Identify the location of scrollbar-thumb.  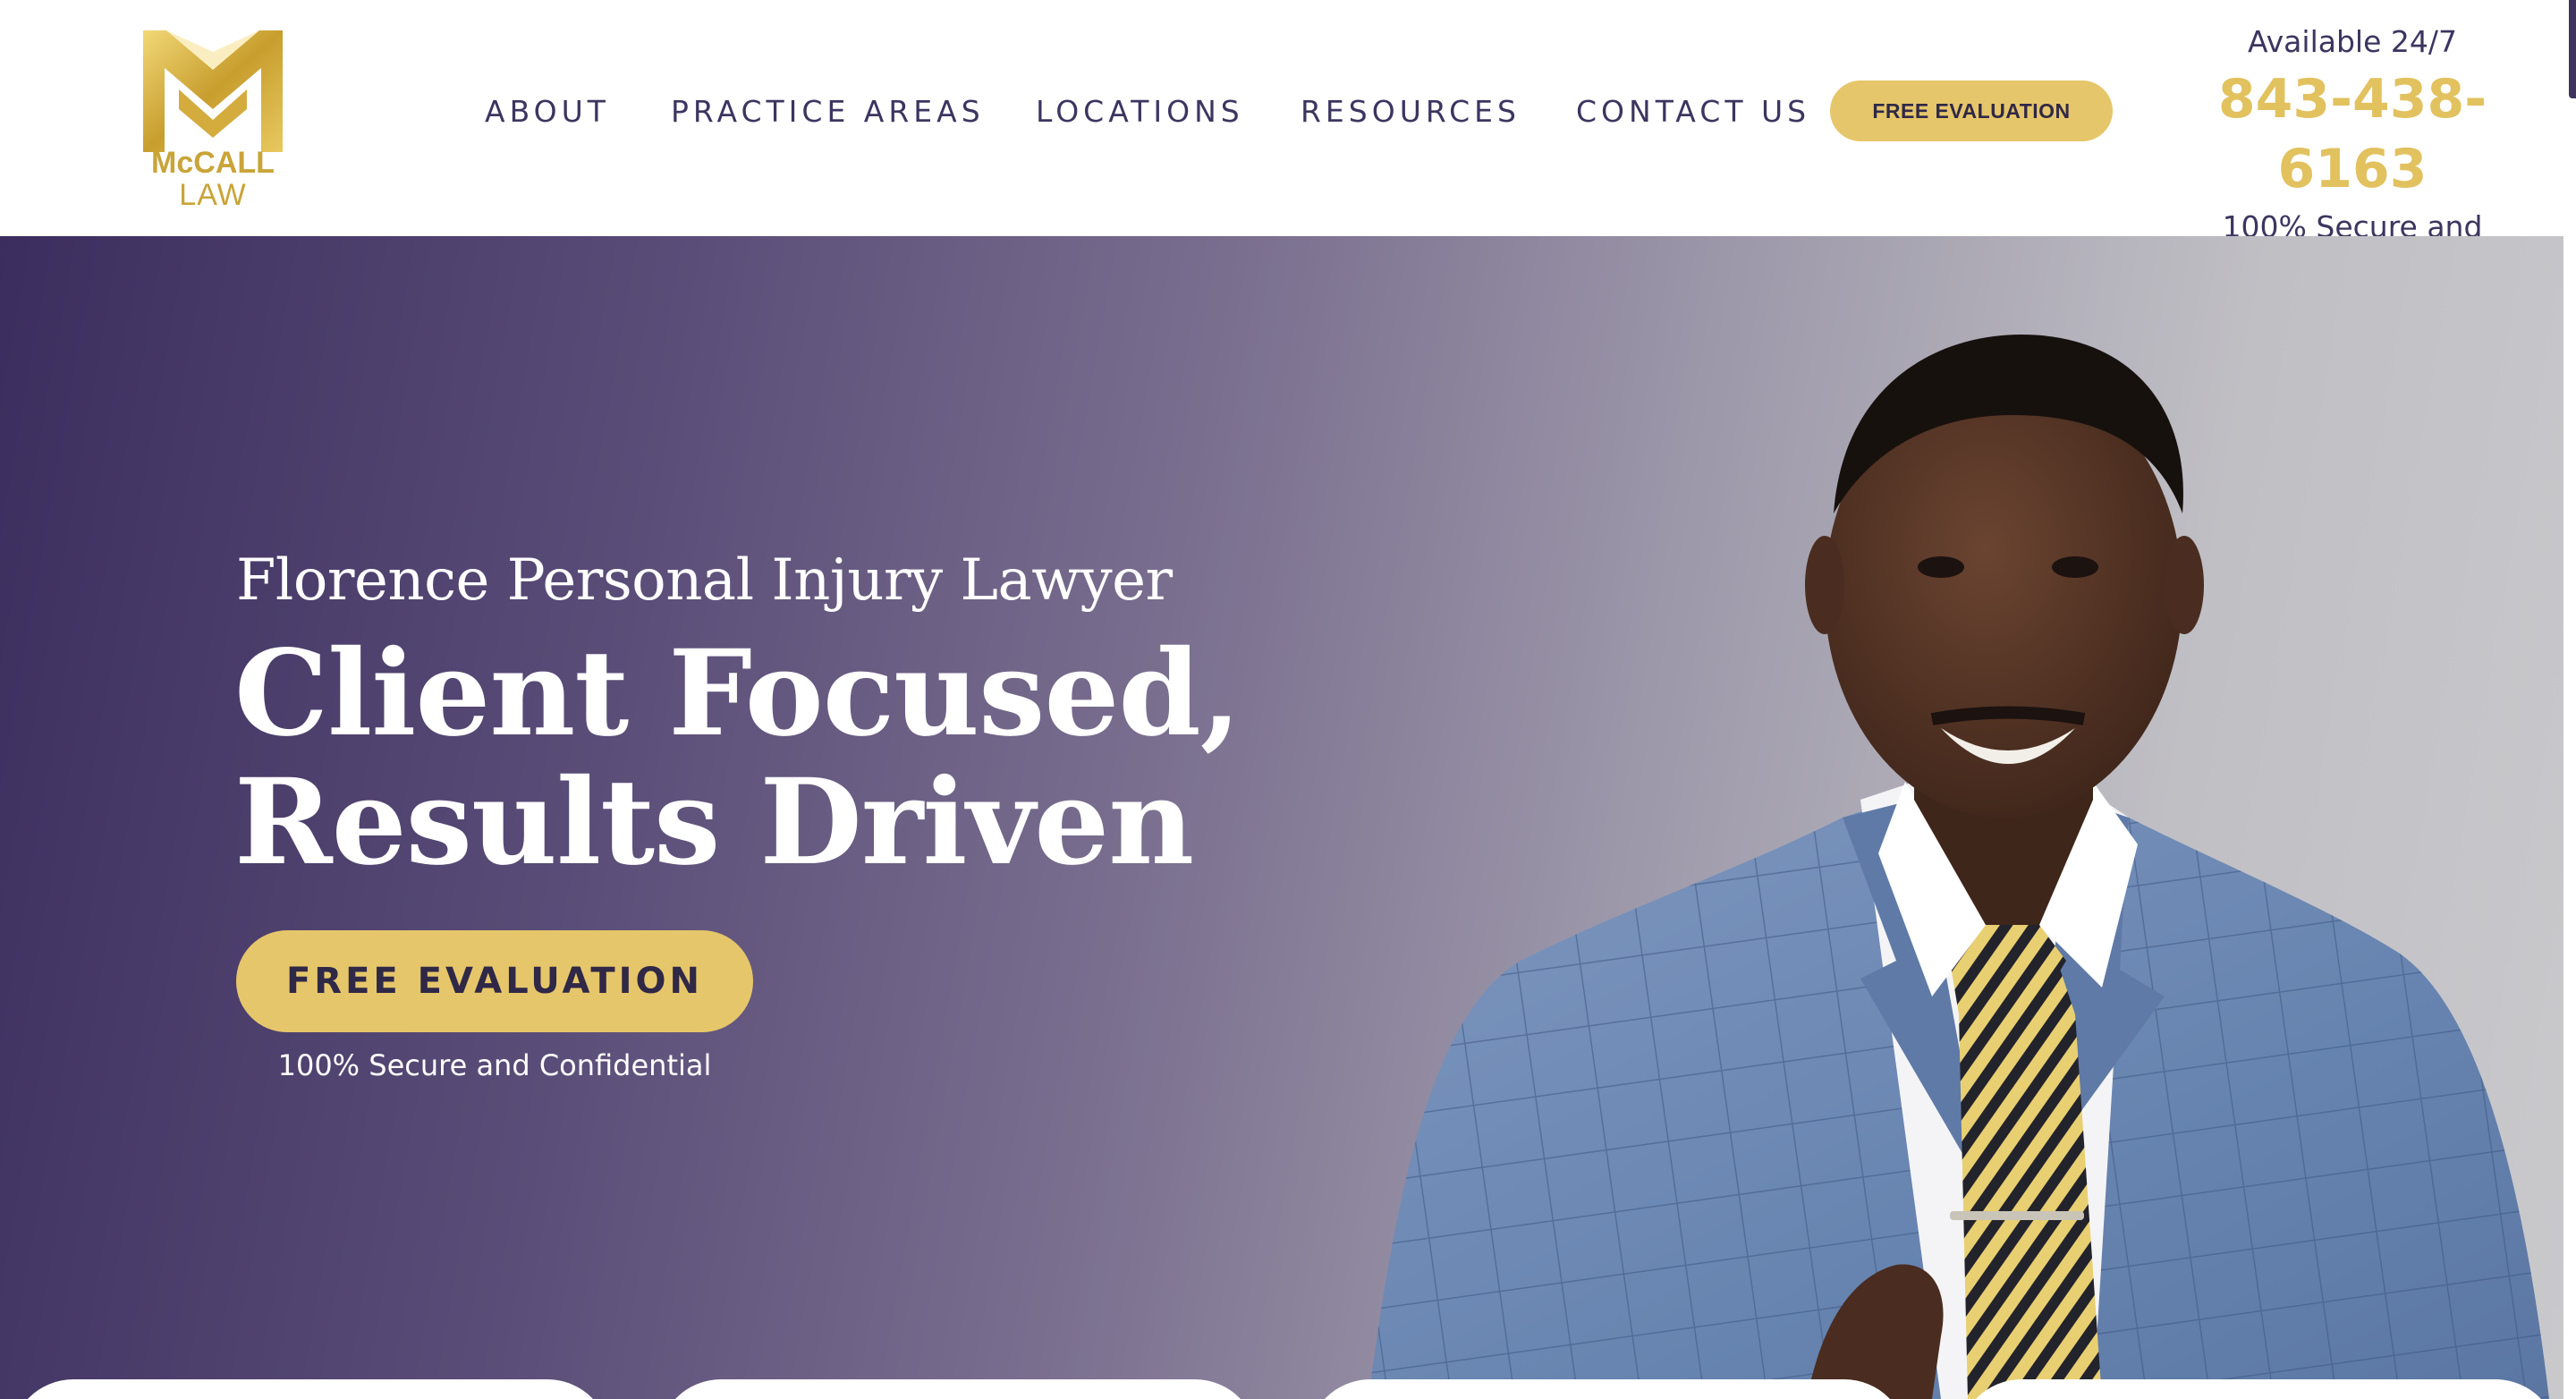
(2572, 49).